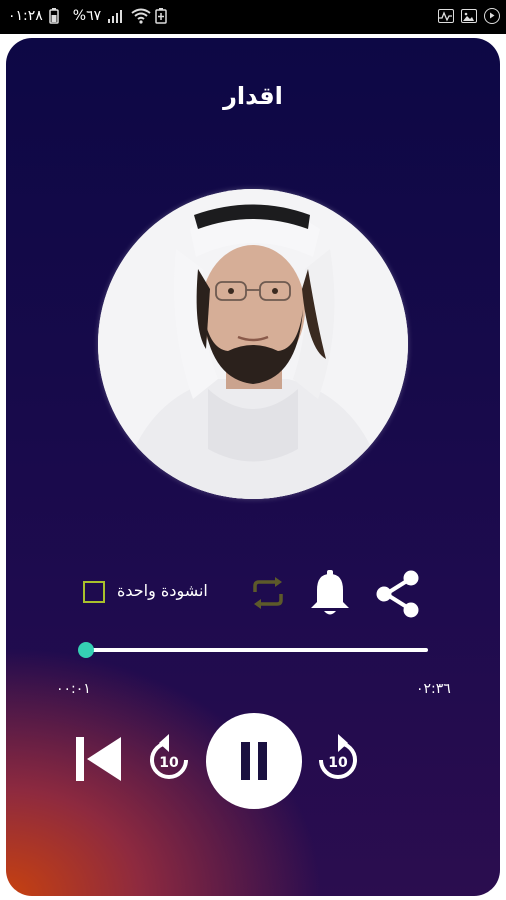 The image size is (506, 900). I want to click on status-bar-left: ٠١:٢٨ %٦٧, so click(90, 16).